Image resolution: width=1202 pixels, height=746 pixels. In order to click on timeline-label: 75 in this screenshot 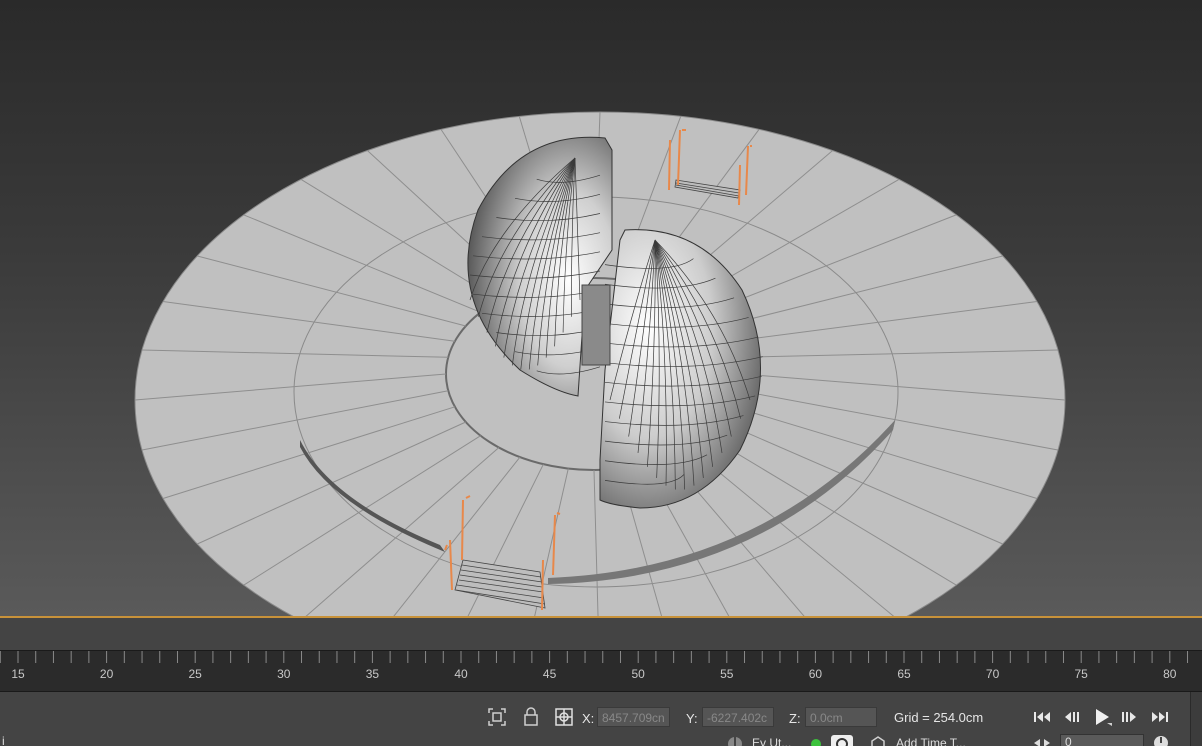, I will do `click(1081, 674)`.